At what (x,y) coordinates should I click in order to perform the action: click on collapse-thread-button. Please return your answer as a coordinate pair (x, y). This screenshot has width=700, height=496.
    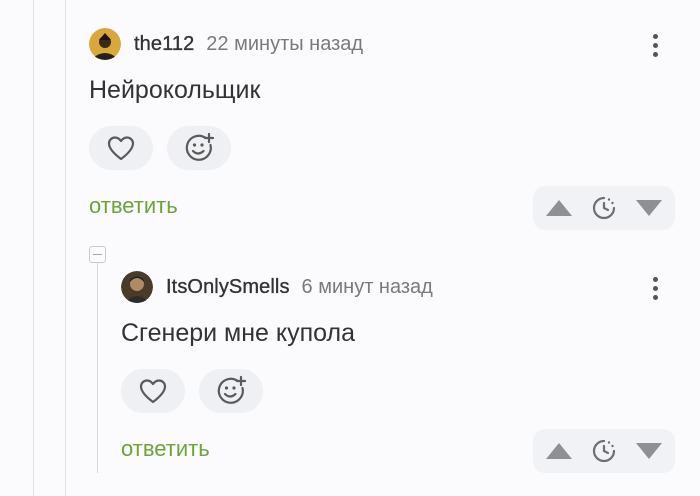
    Looking at the image, I should click on (97, 254).